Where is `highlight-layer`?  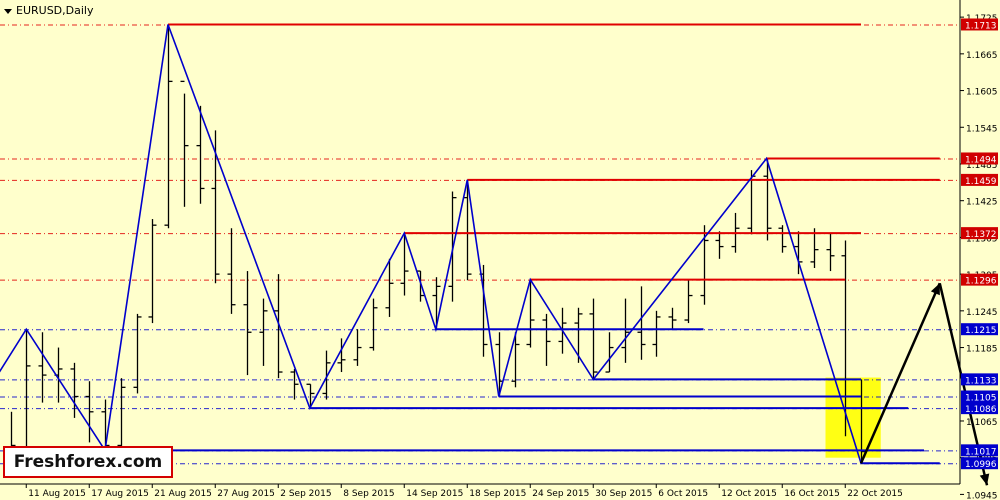
highlight-layer is located at coordinates (853, 417).